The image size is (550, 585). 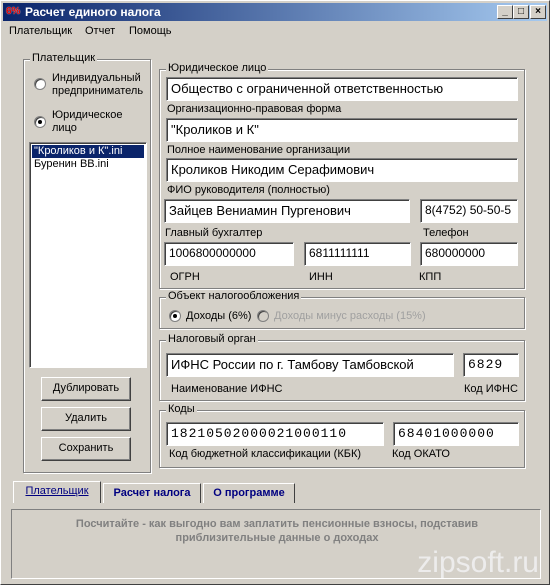 I want to click on app-icon: 6%, so click(x=13, y=11).